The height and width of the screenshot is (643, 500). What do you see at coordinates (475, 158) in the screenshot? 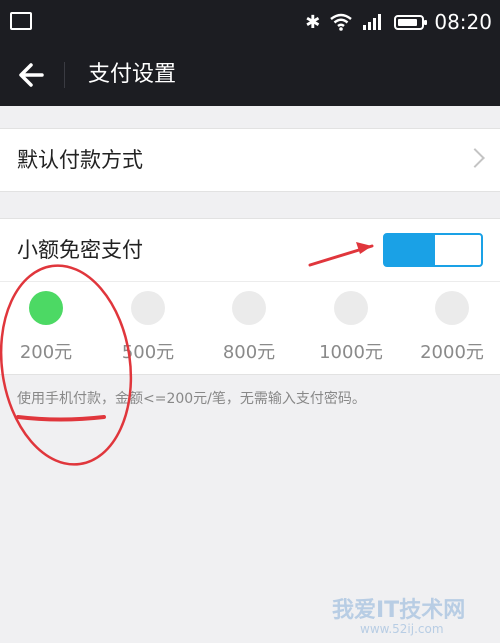
I see `chevron-right-icon` at bounding box center [475, 158].